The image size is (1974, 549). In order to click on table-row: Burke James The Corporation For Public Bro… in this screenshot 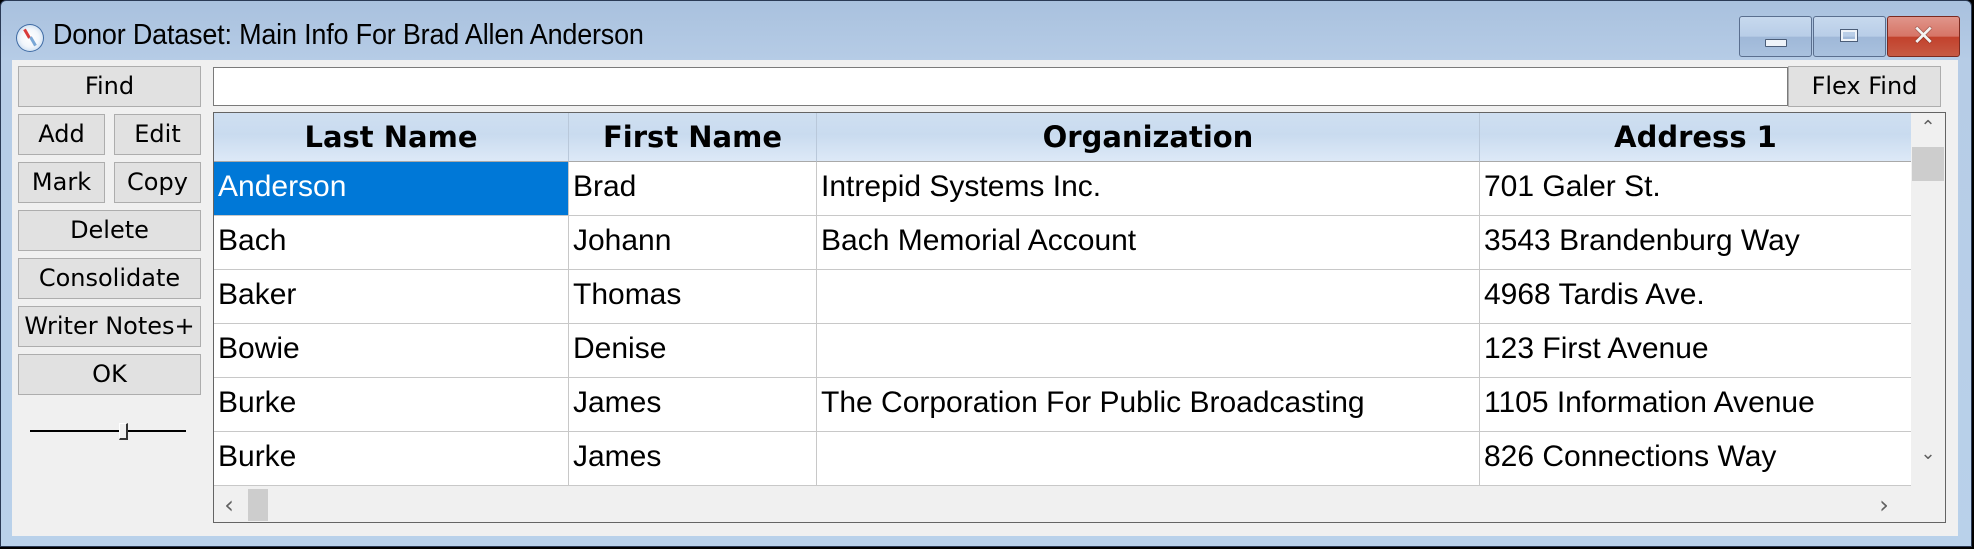, I will do `click(1062, 405)`.